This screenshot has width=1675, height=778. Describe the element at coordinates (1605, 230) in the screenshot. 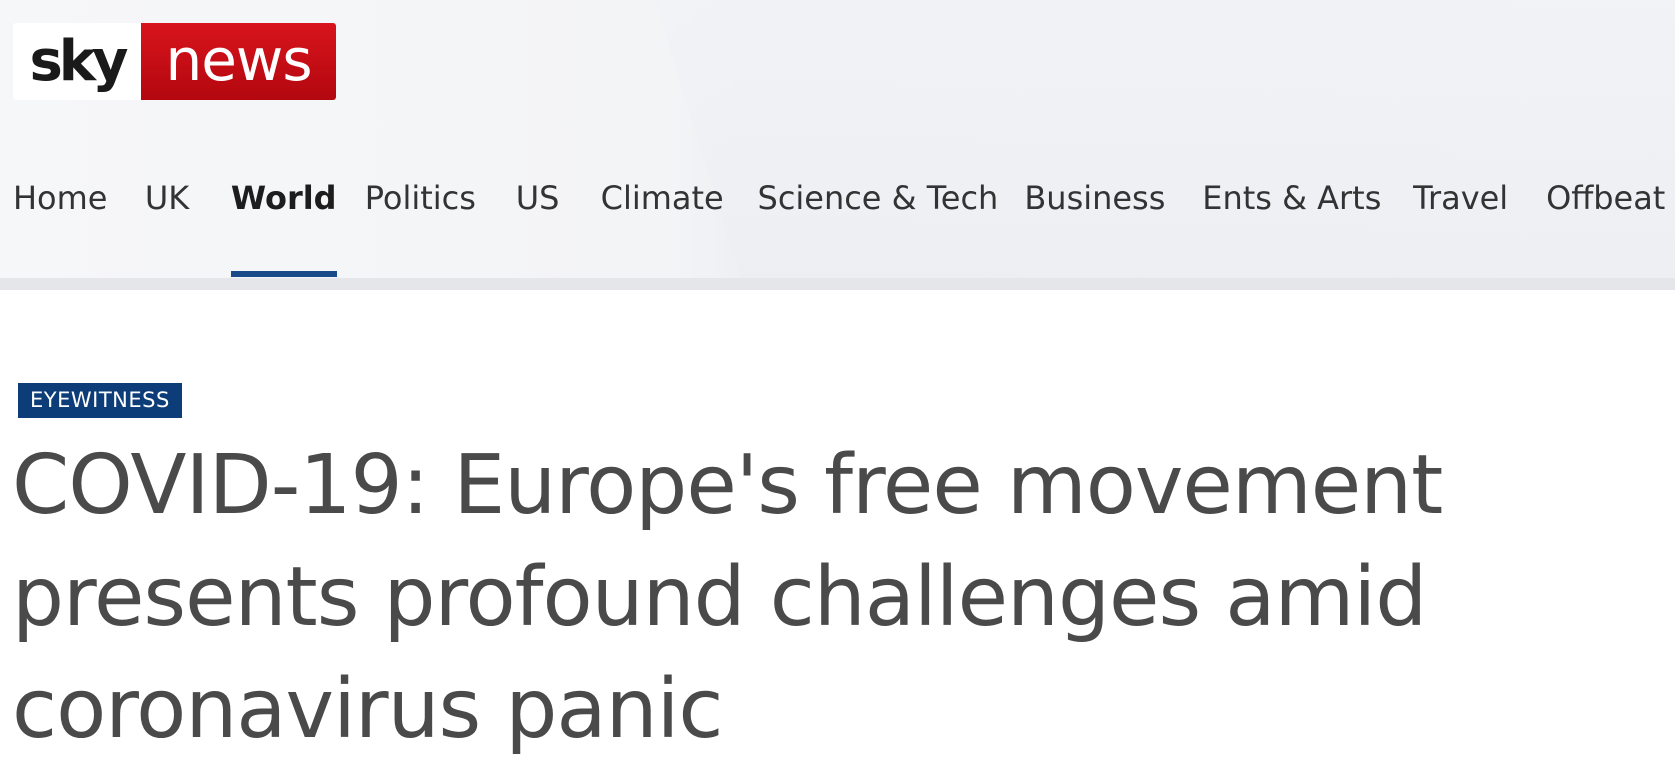

I see `nav-item-offbeat: Offbeat` at that location.